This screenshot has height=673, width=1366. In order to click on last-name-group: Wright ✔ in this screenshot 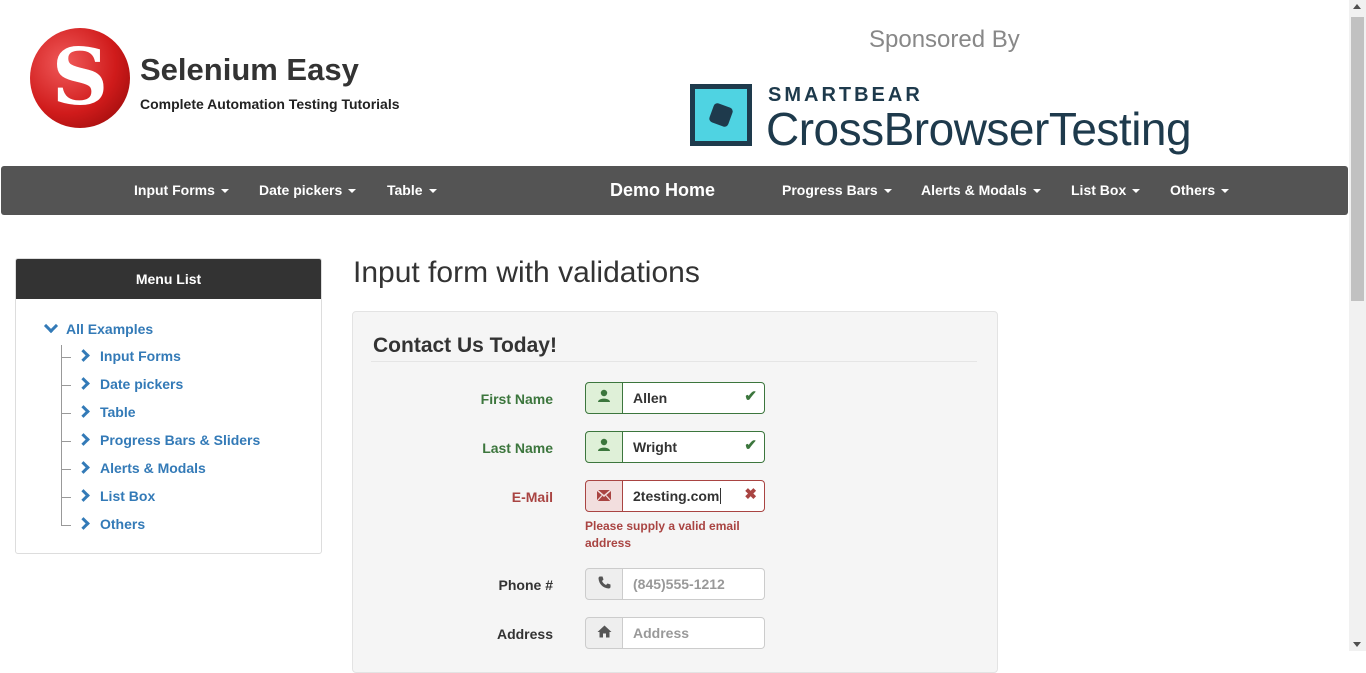, I will do `click(675, 447)`.